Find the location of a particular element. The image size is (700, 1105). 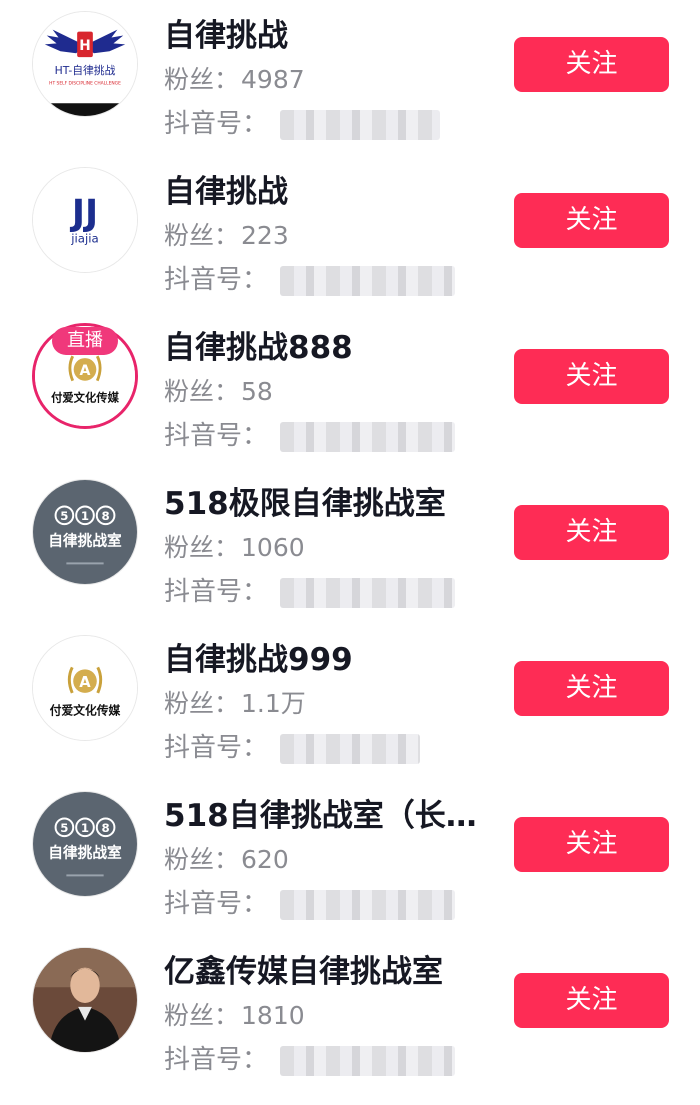

fans-count: 粉丝：1060 is located at coordinates (234, 547).